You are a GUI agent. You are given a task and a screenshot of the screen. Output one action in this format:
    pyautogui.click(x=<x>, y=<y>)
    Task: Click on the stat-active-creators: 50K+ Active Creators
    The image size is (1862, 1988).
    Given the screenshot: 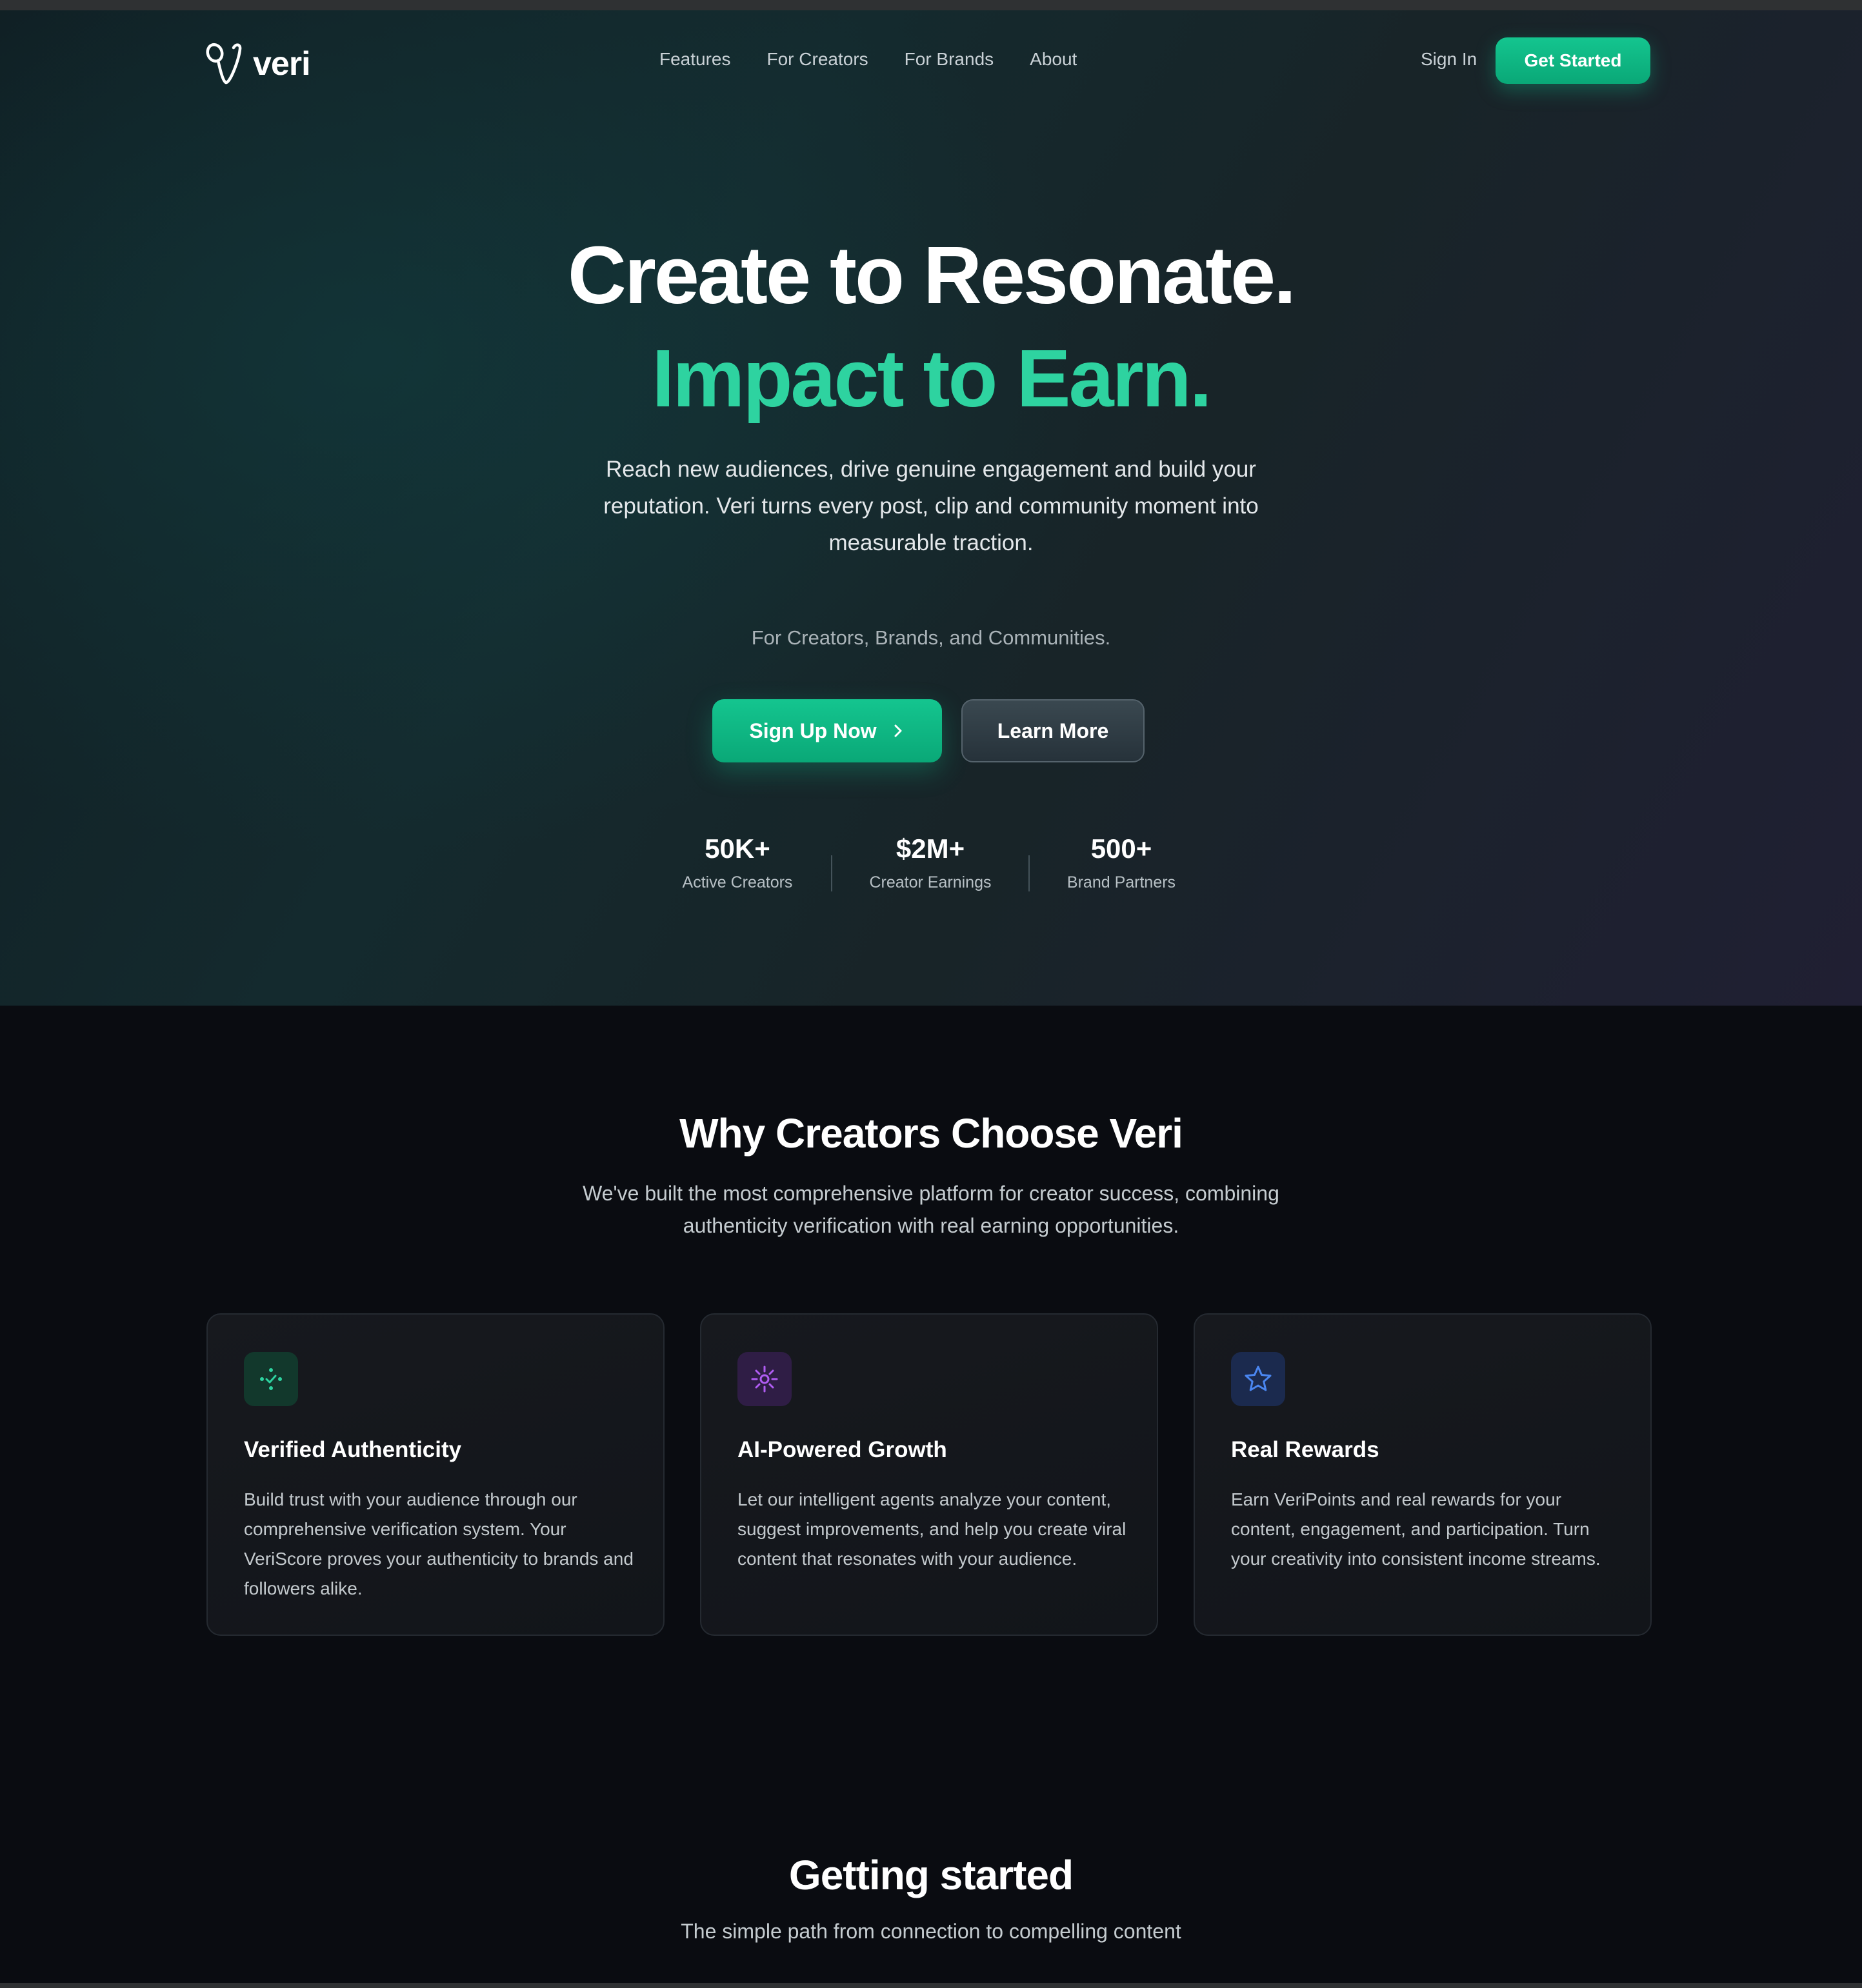 What is the action you would take?
    pyautogui.click(x=738, y=862)
    